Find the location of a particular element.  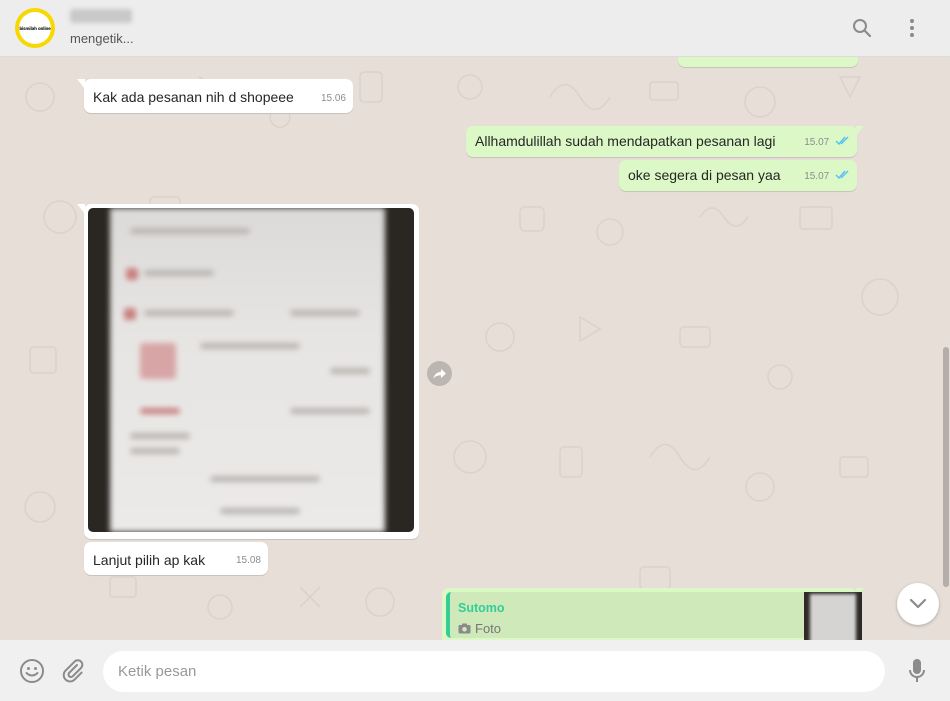

menu-button is located at coordinates (912, 28).